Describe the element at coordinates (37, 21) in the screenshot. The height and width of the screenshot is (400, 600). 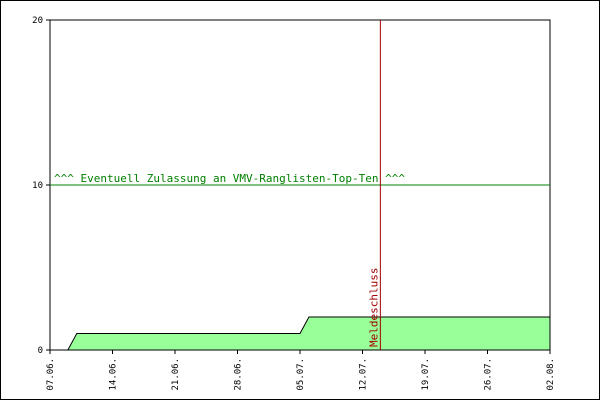
I see `y-tick-label: 20` at that location.